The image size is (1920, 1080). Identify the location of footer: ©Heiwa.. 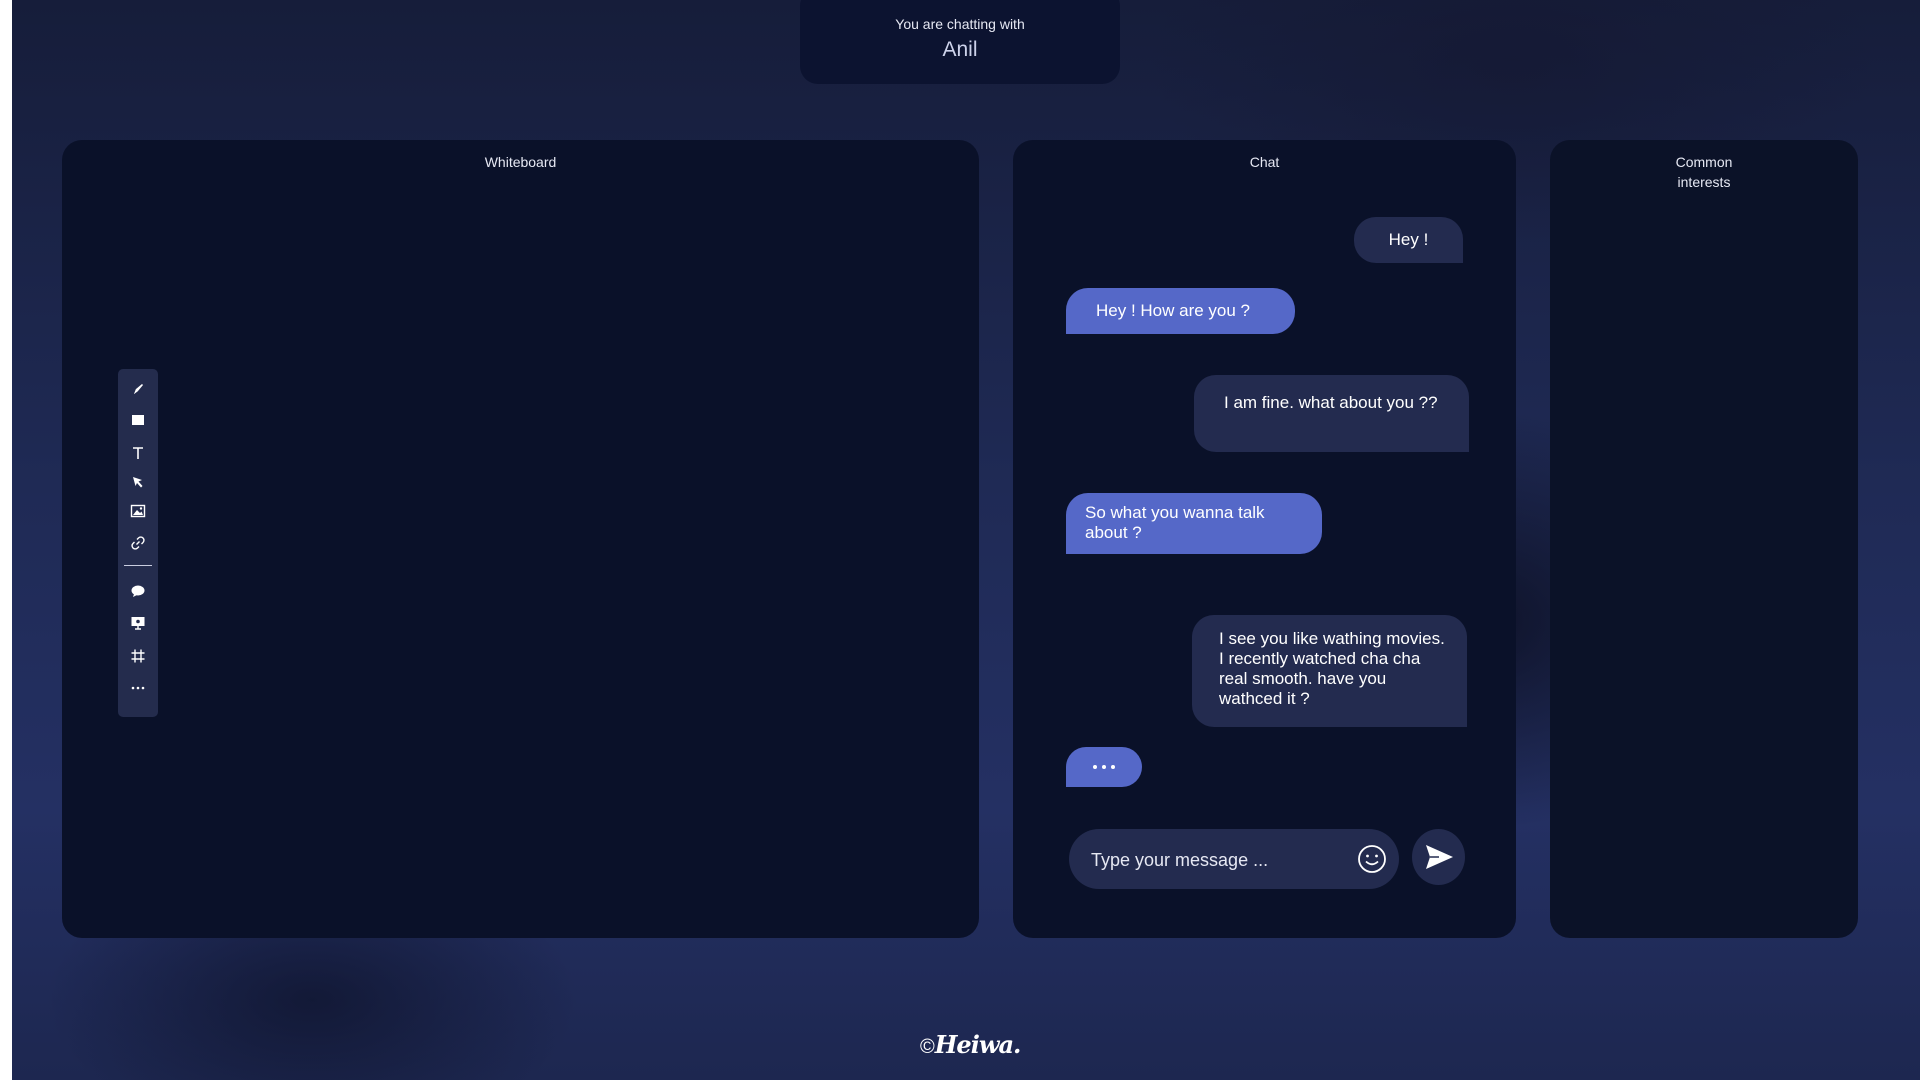
(971, 1044).